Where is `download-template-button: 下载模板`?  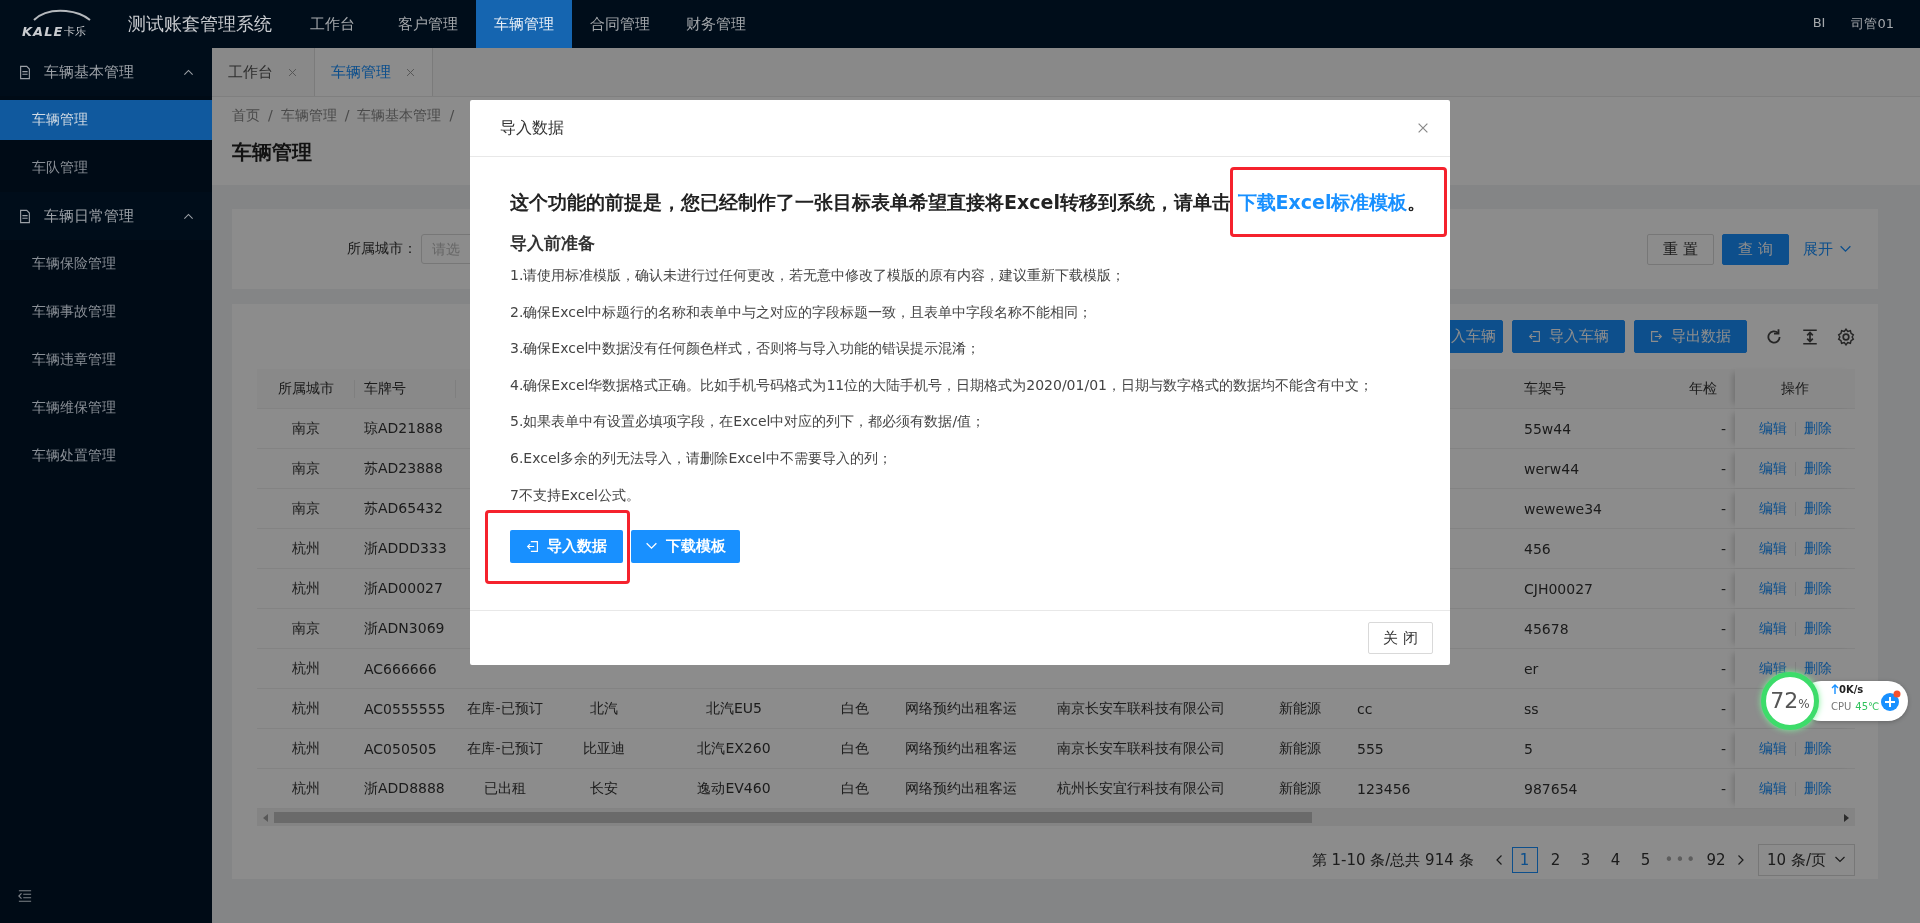 download-template-button: 下载模板 is located at coordinates (685, 547).